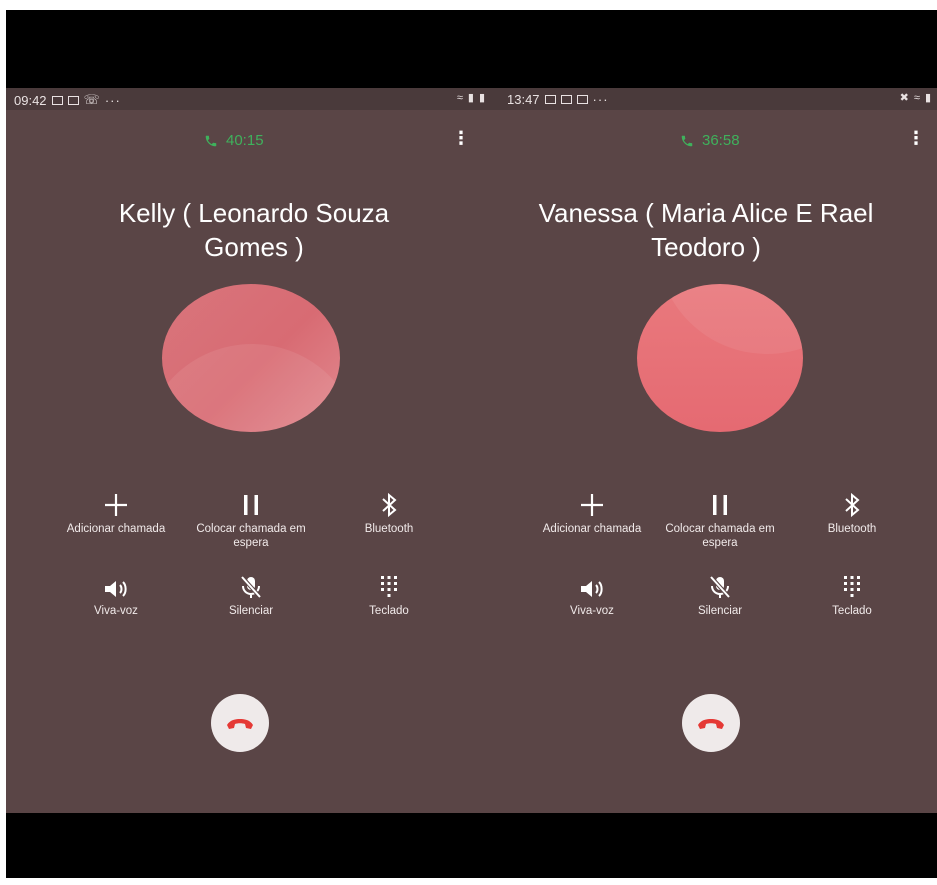 This screenshot has height=885, width=937. I want to click on bottom-letterbox, so click(471, 845).